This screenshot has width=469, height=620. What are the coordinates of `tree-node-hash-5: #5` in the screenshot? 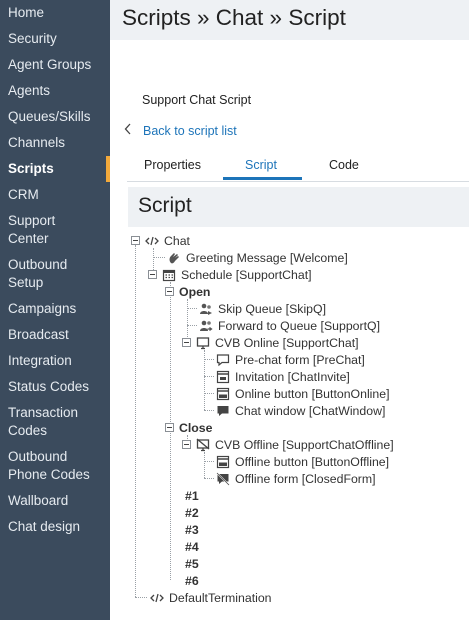 It's located at (192, 563).